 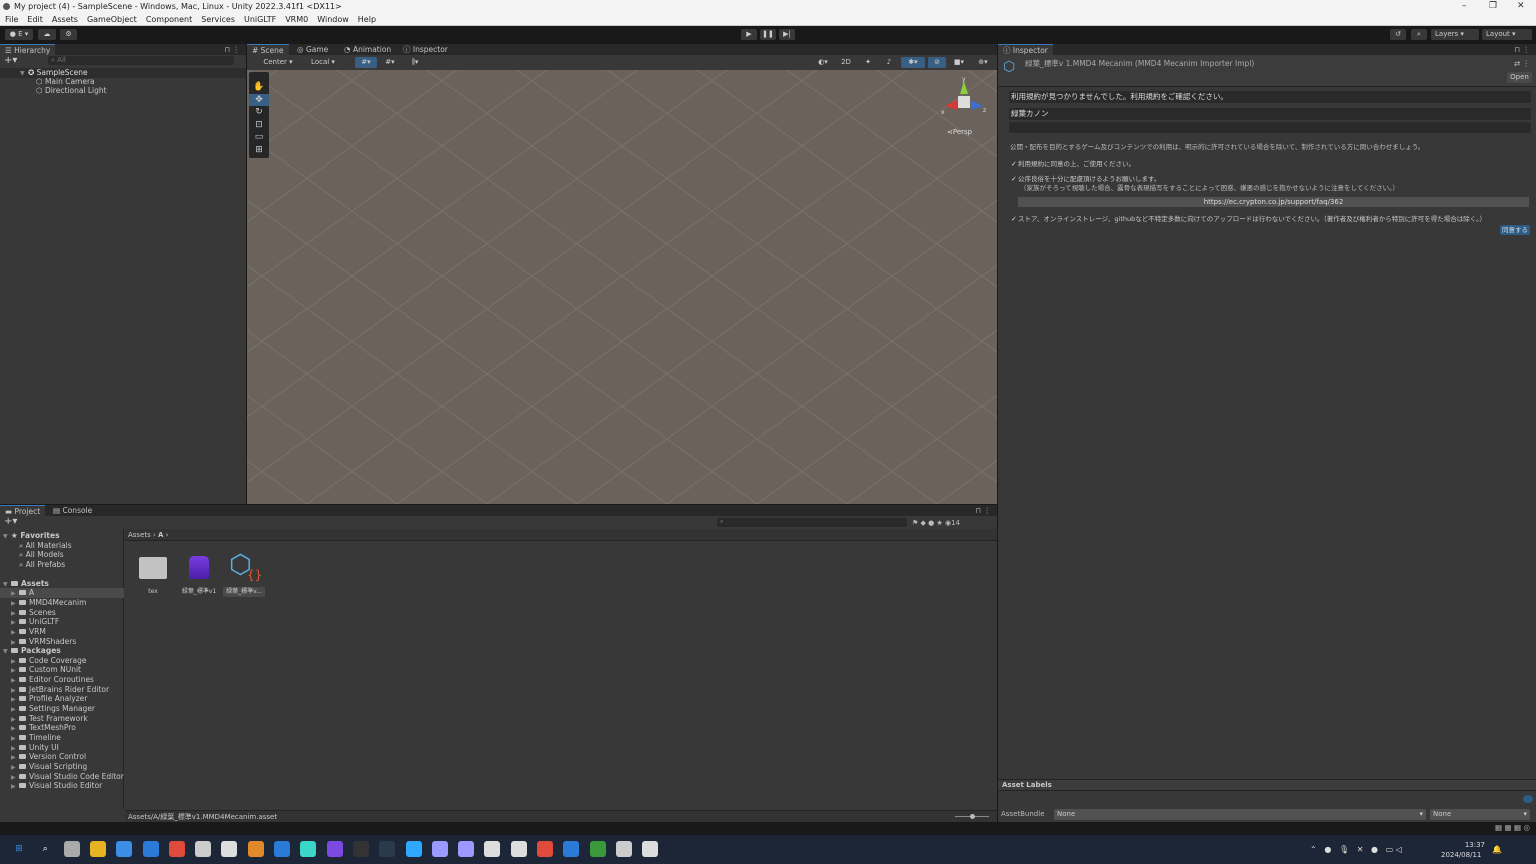 I want to click on layout-dropdown: Layout ▾, so click(x=1507, y=34).